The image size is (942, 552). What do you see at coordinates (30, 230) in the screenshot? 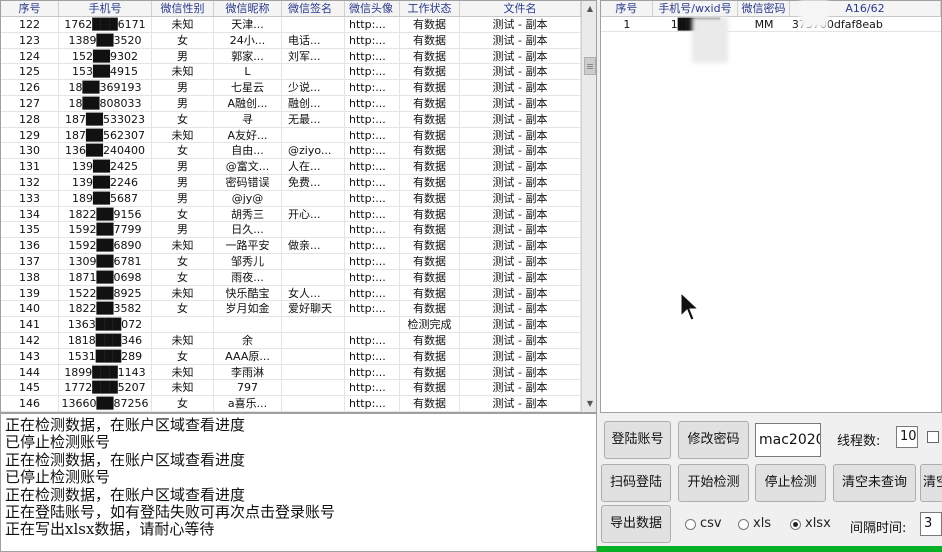
I see `row-index: 135` at bounding box center [30, 230].